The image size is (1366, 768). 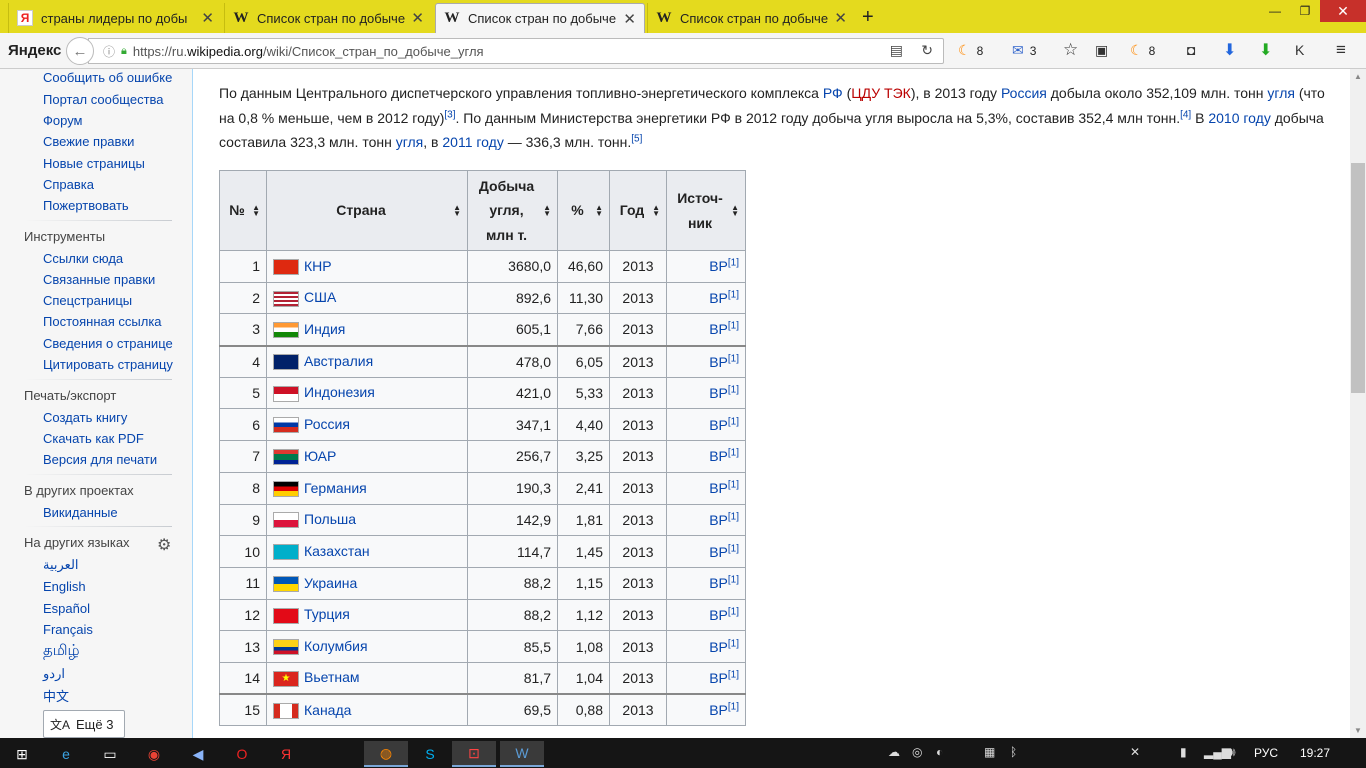 What do you see at coordinates (1135, 752) in the screenshot?
I see `antivirus-icon: ✕` at bounding box center [1135, 752].